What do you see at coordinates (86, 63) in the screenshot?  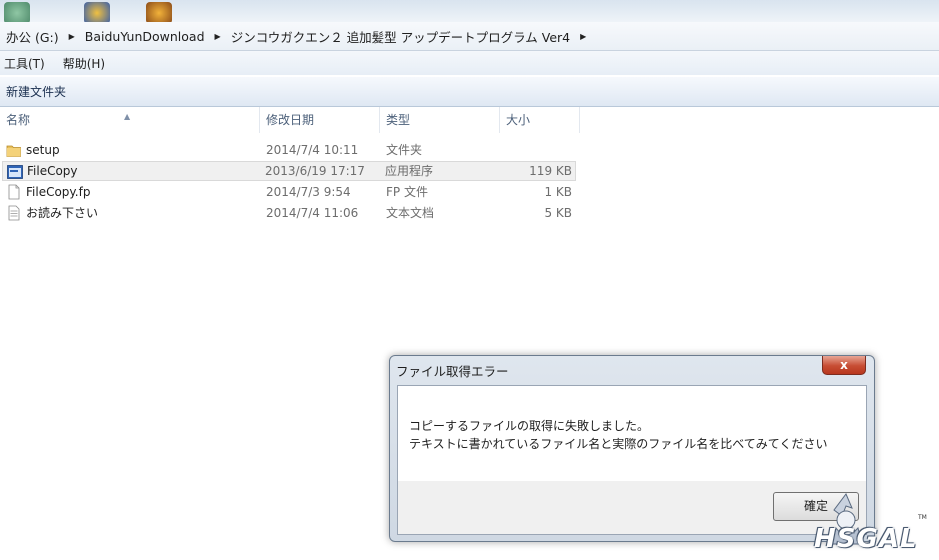 I see `menu-help: 帮助(H)` at bounding box center [86, 63].